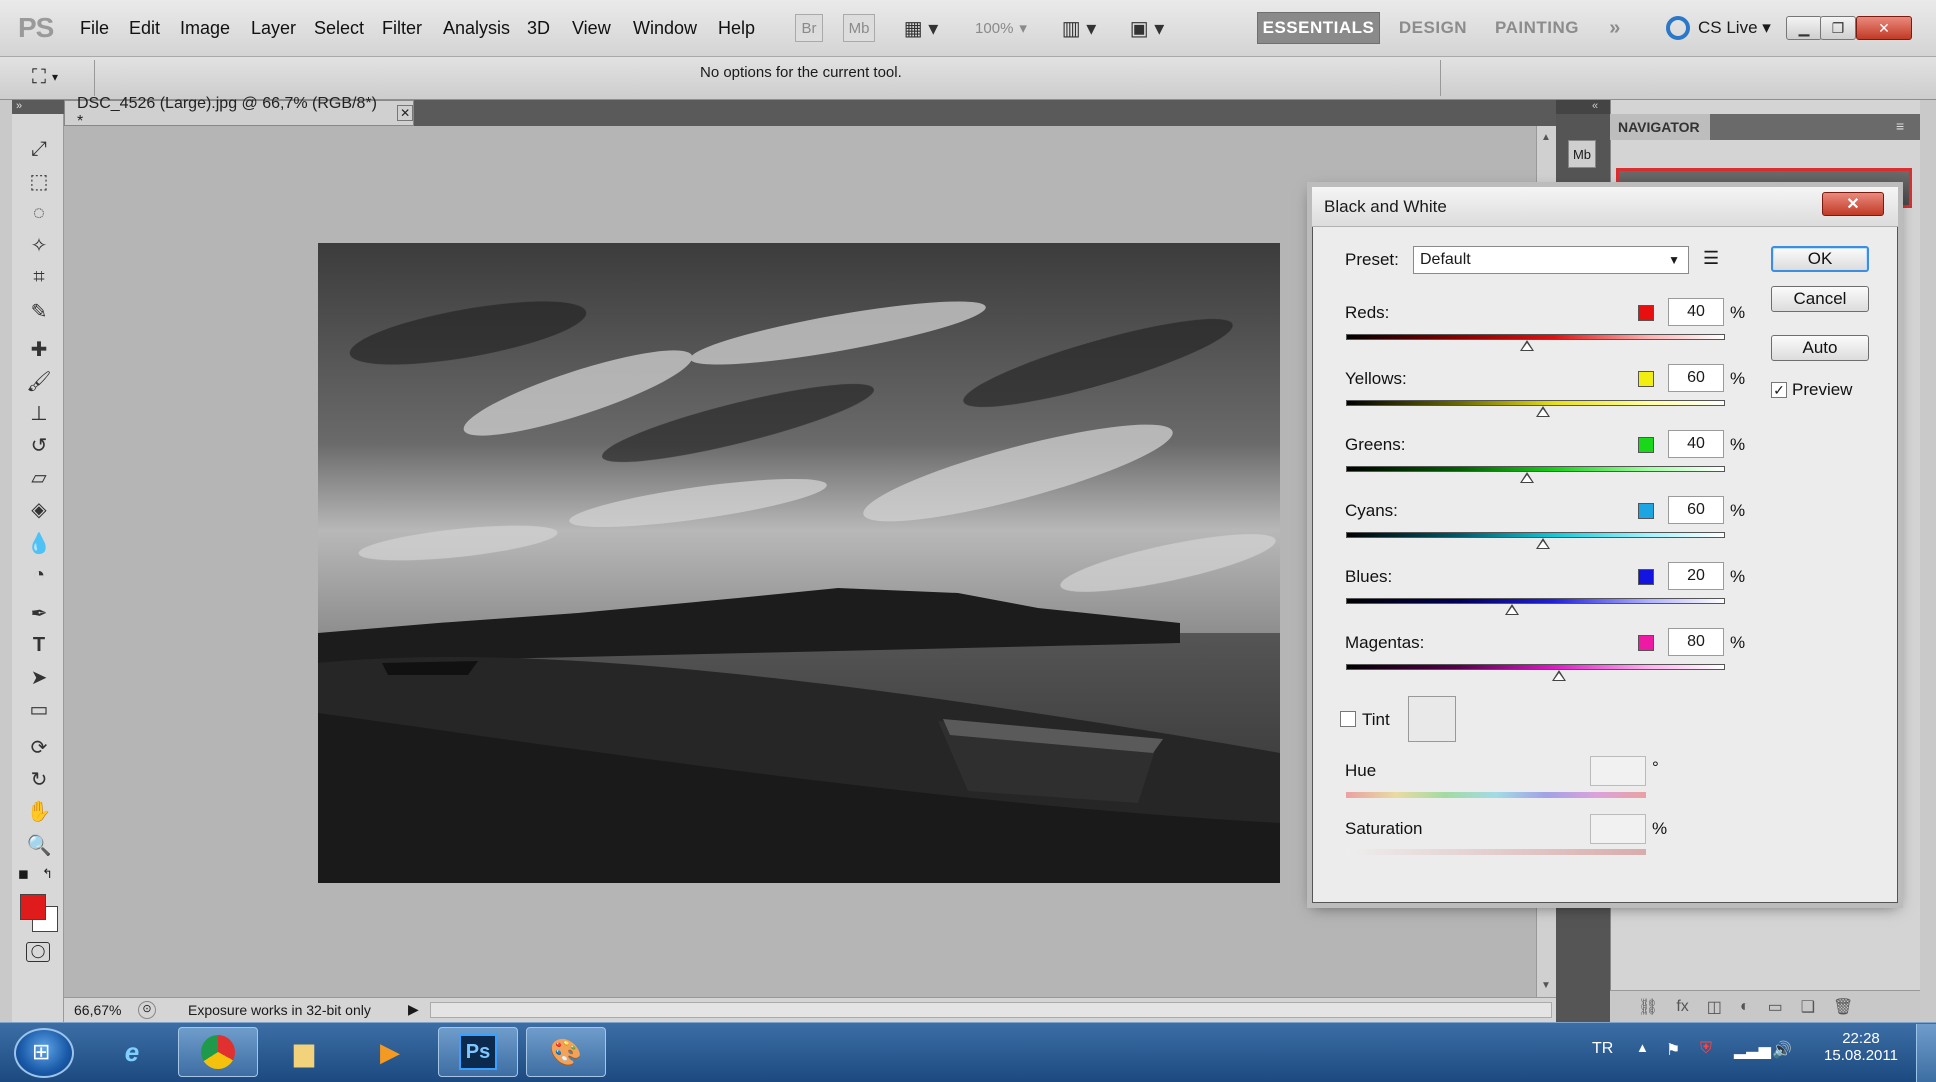 This screenshot has height=1082, width=1936. Describe the element at coordinates (39, 245) in the screenshot. I see `quick-selection-tool-icon: ✧` at that location.